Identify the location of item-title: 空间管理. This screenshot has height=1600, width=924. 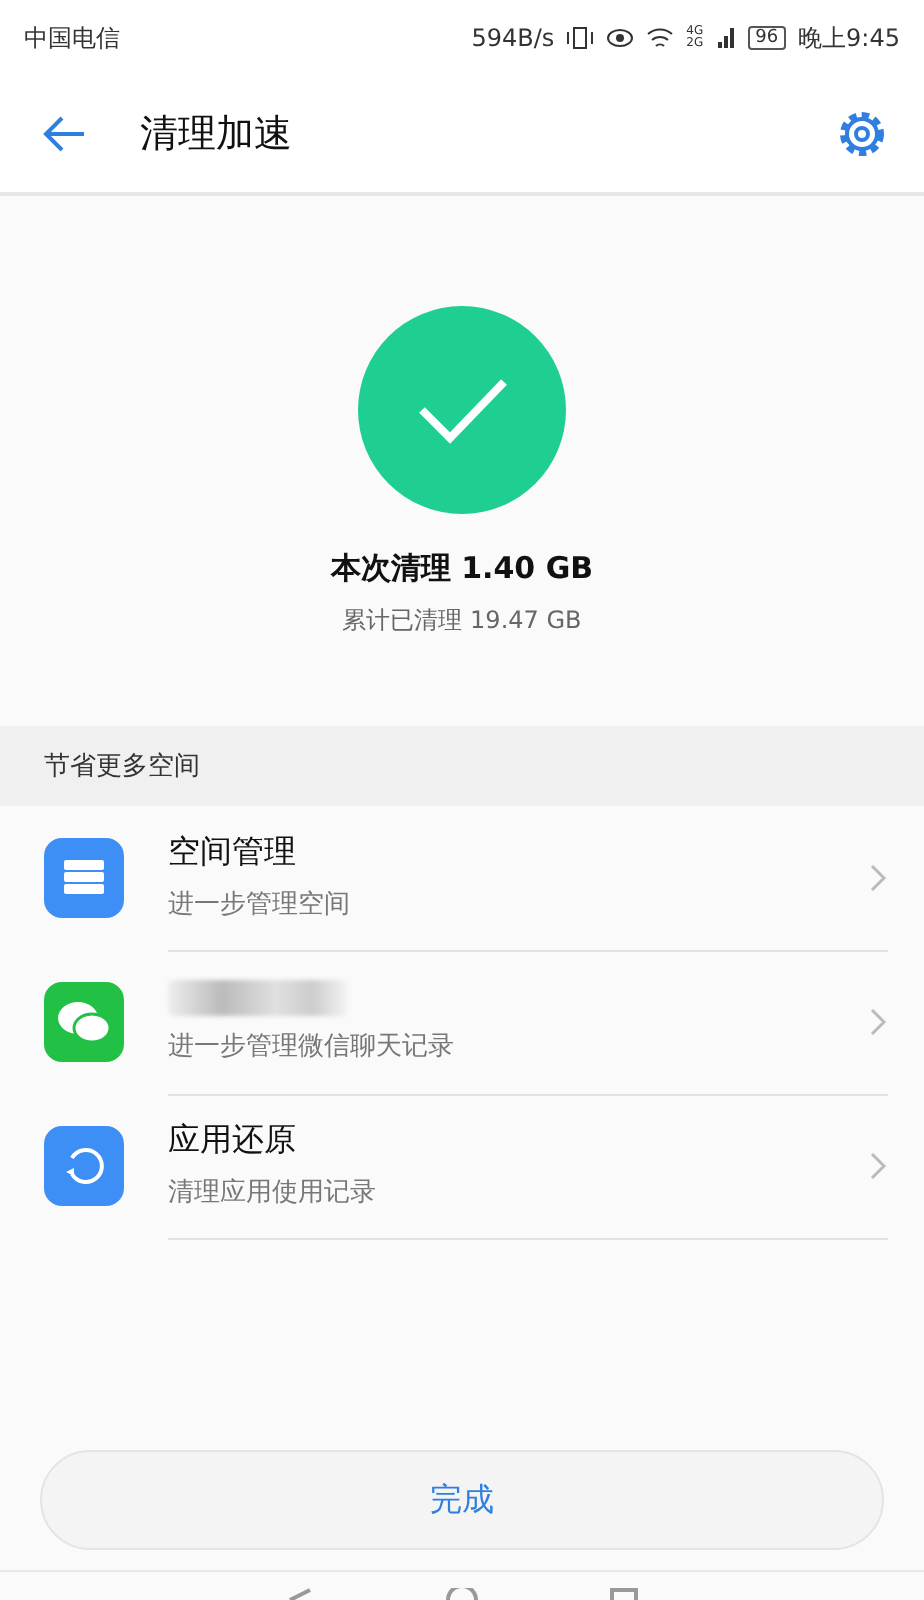
(233, 853).